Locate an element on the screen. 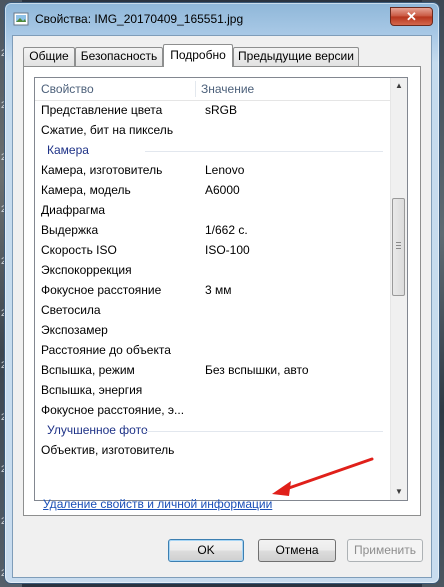 The height and width of the screenshot is (587, 444). property-row: Скорость ISO ISO-100 is located at coordinates (213, 250).